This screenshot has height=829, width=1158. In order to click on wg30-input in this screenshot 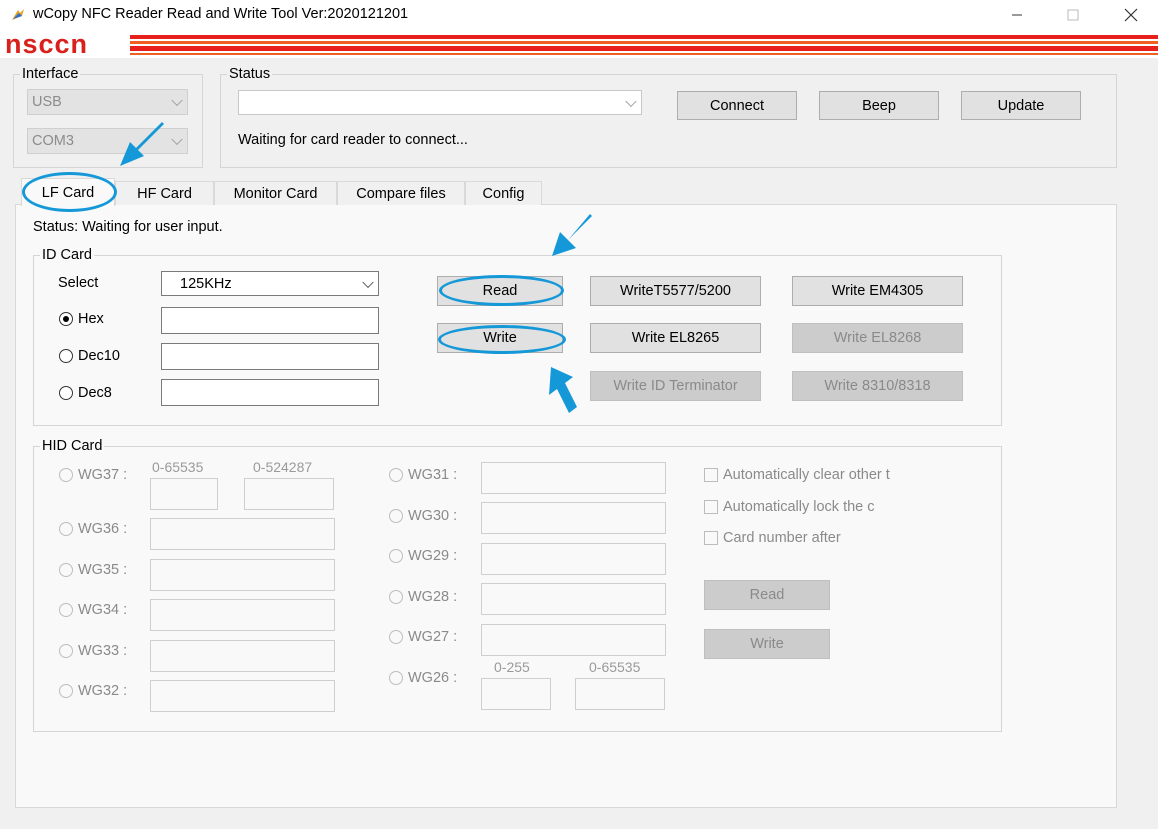, I will do `click(573, 518)`.